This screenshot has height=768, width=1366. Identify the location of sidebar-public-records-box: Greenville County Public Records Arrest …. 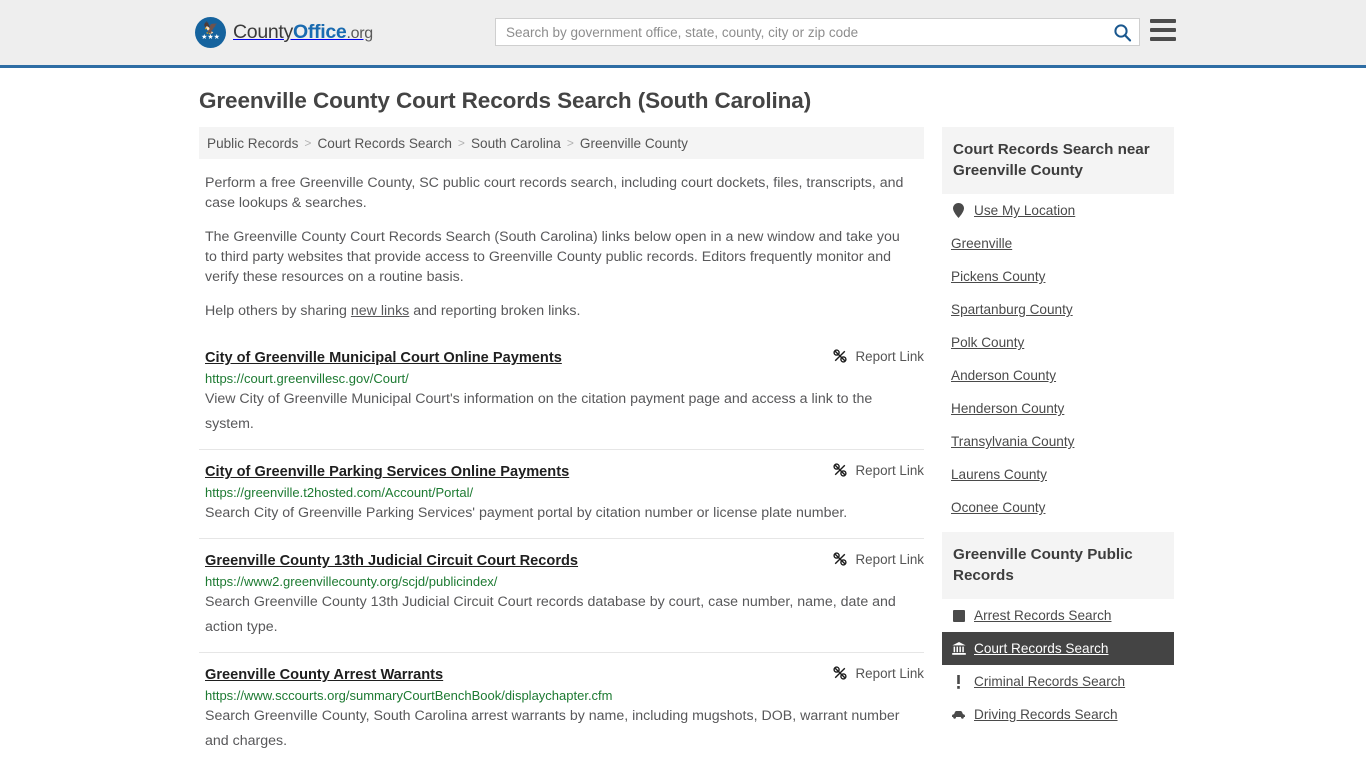
(1058, 631).